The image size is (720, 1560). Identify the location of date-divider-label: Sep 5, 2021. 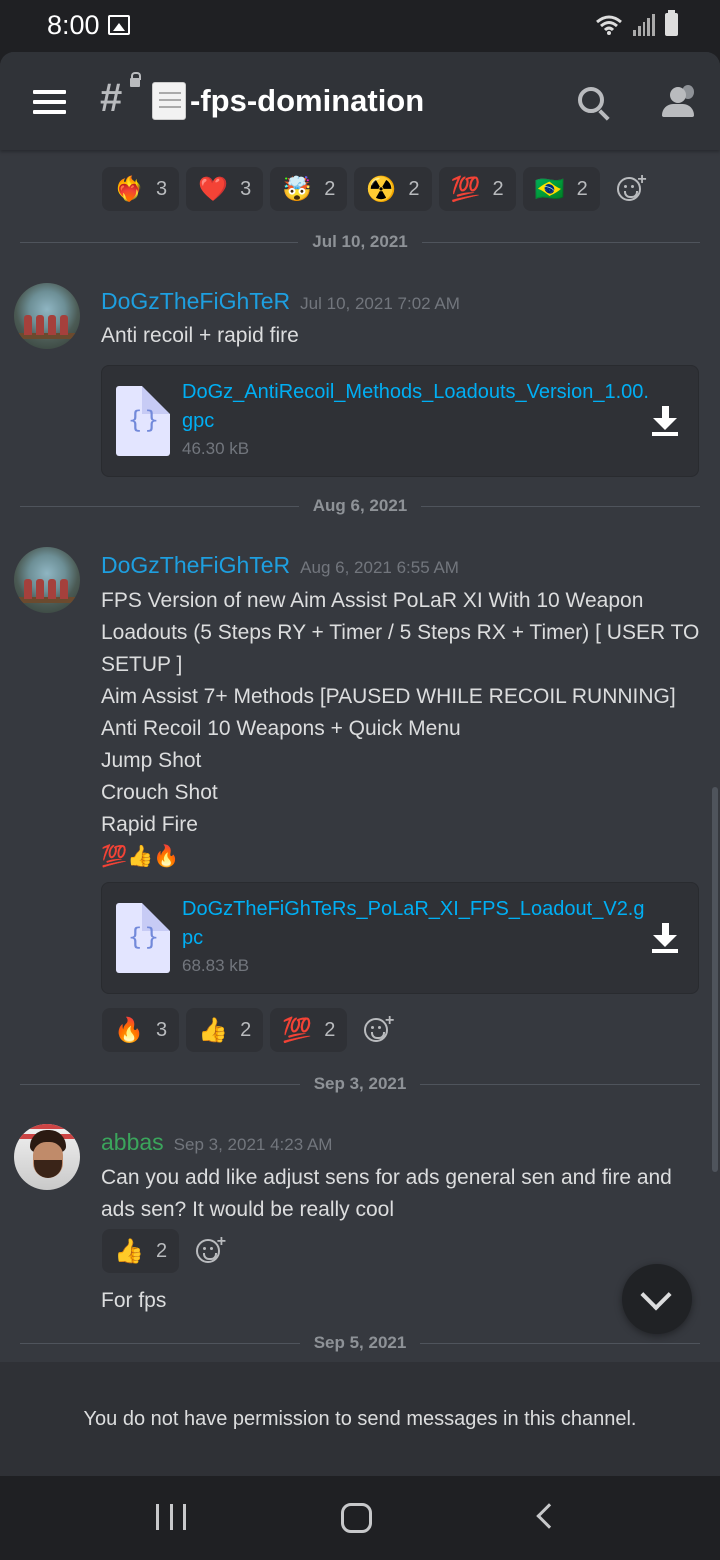
(360, 1342).